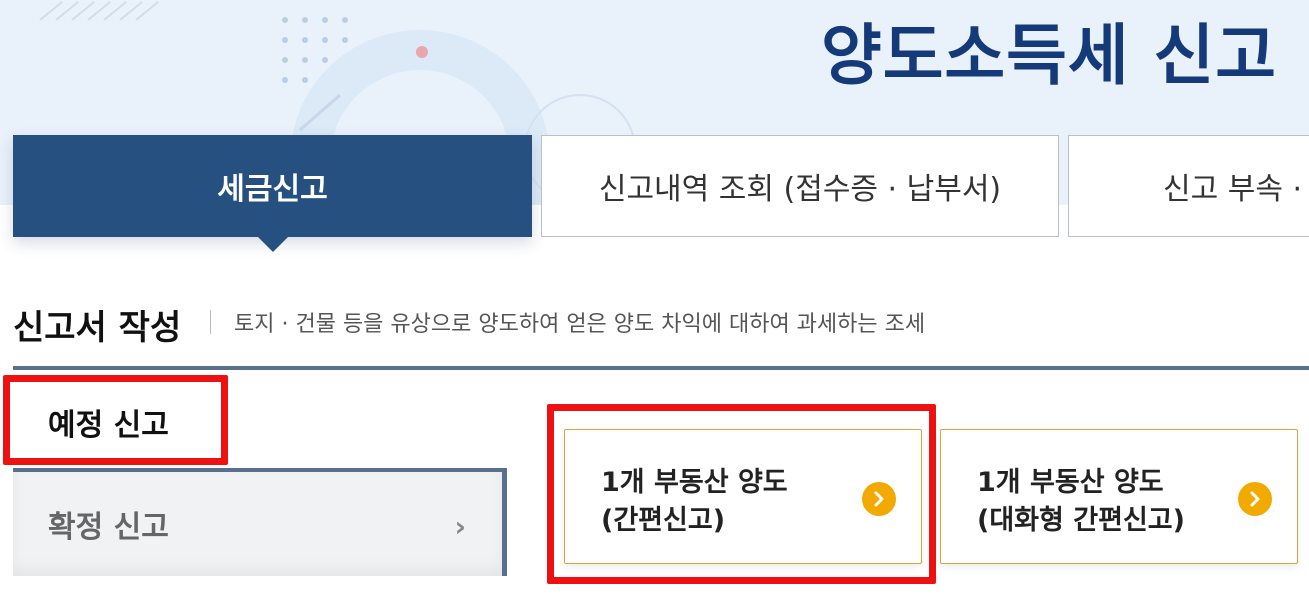  Describe the element at coordinates (1233, 189) in the screenshot. I see `tab-label: 신고 부속 ·` at that location.